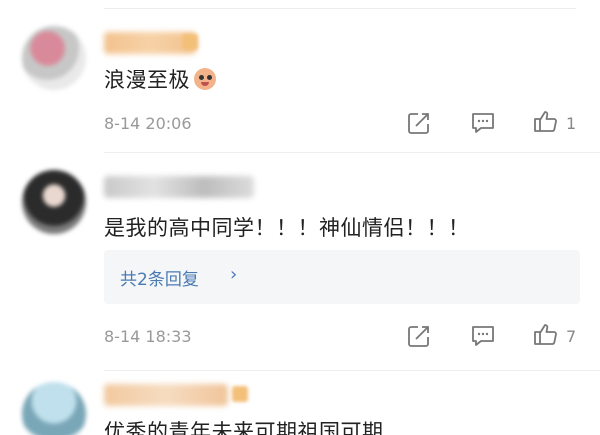  Describe the element at coordinates (342, 277) in the screenshot. I see `replies-panel: 共2条回复 ›` at that location.